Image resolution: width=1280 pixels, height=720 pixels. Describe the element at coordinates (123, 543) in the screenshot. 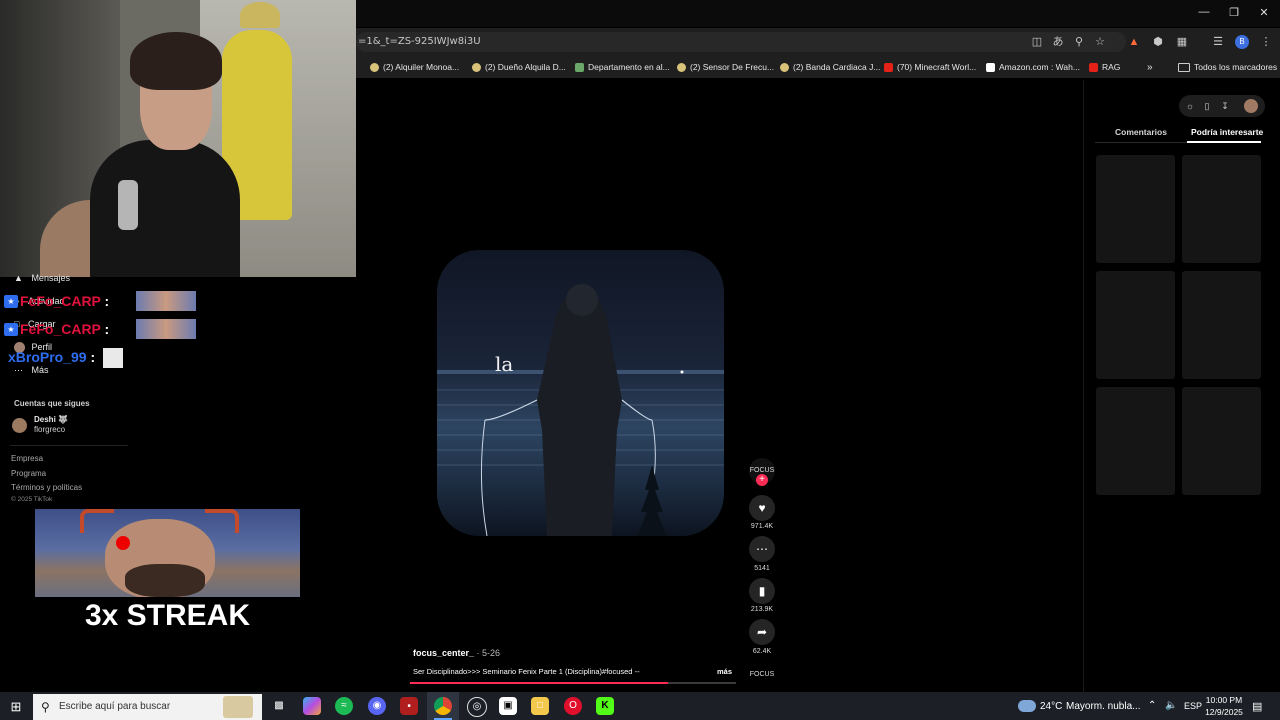

I see `red-nose` at that location.